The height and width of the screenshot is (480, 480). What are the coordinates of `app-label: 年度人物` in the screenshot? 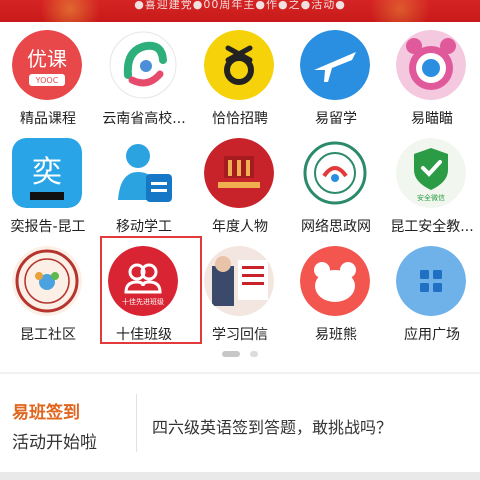 It's located at (240, 227).